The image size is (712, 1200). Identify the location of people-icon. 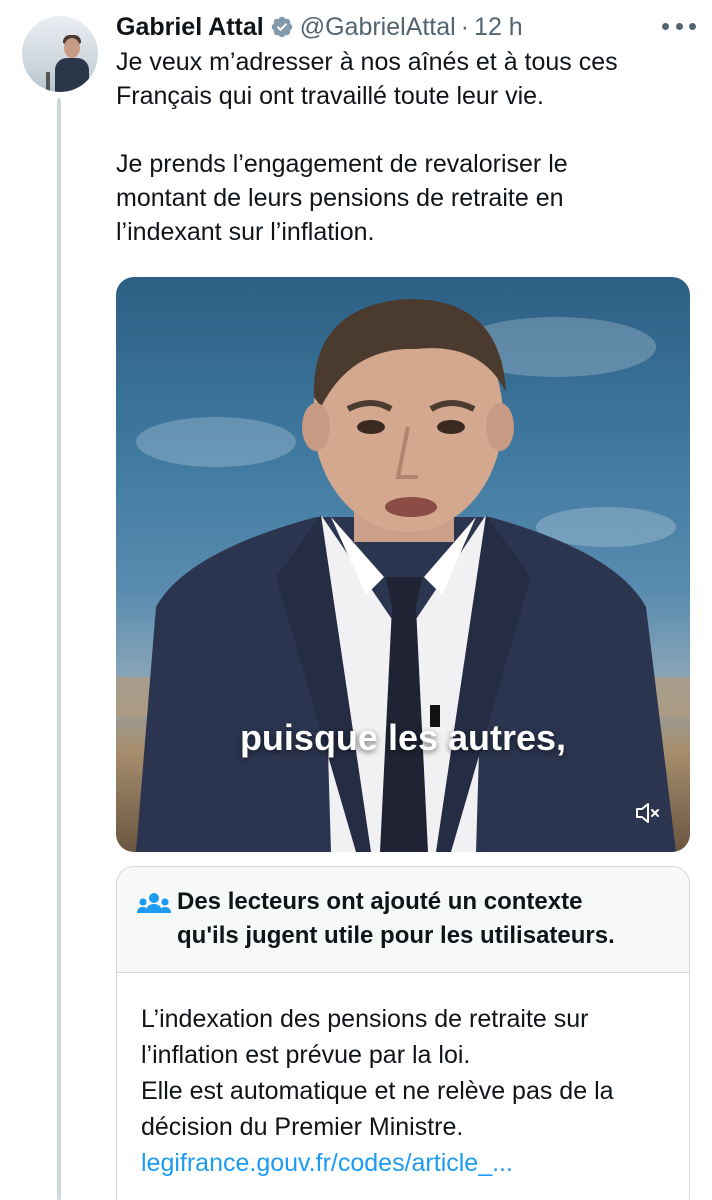
(154, 903).